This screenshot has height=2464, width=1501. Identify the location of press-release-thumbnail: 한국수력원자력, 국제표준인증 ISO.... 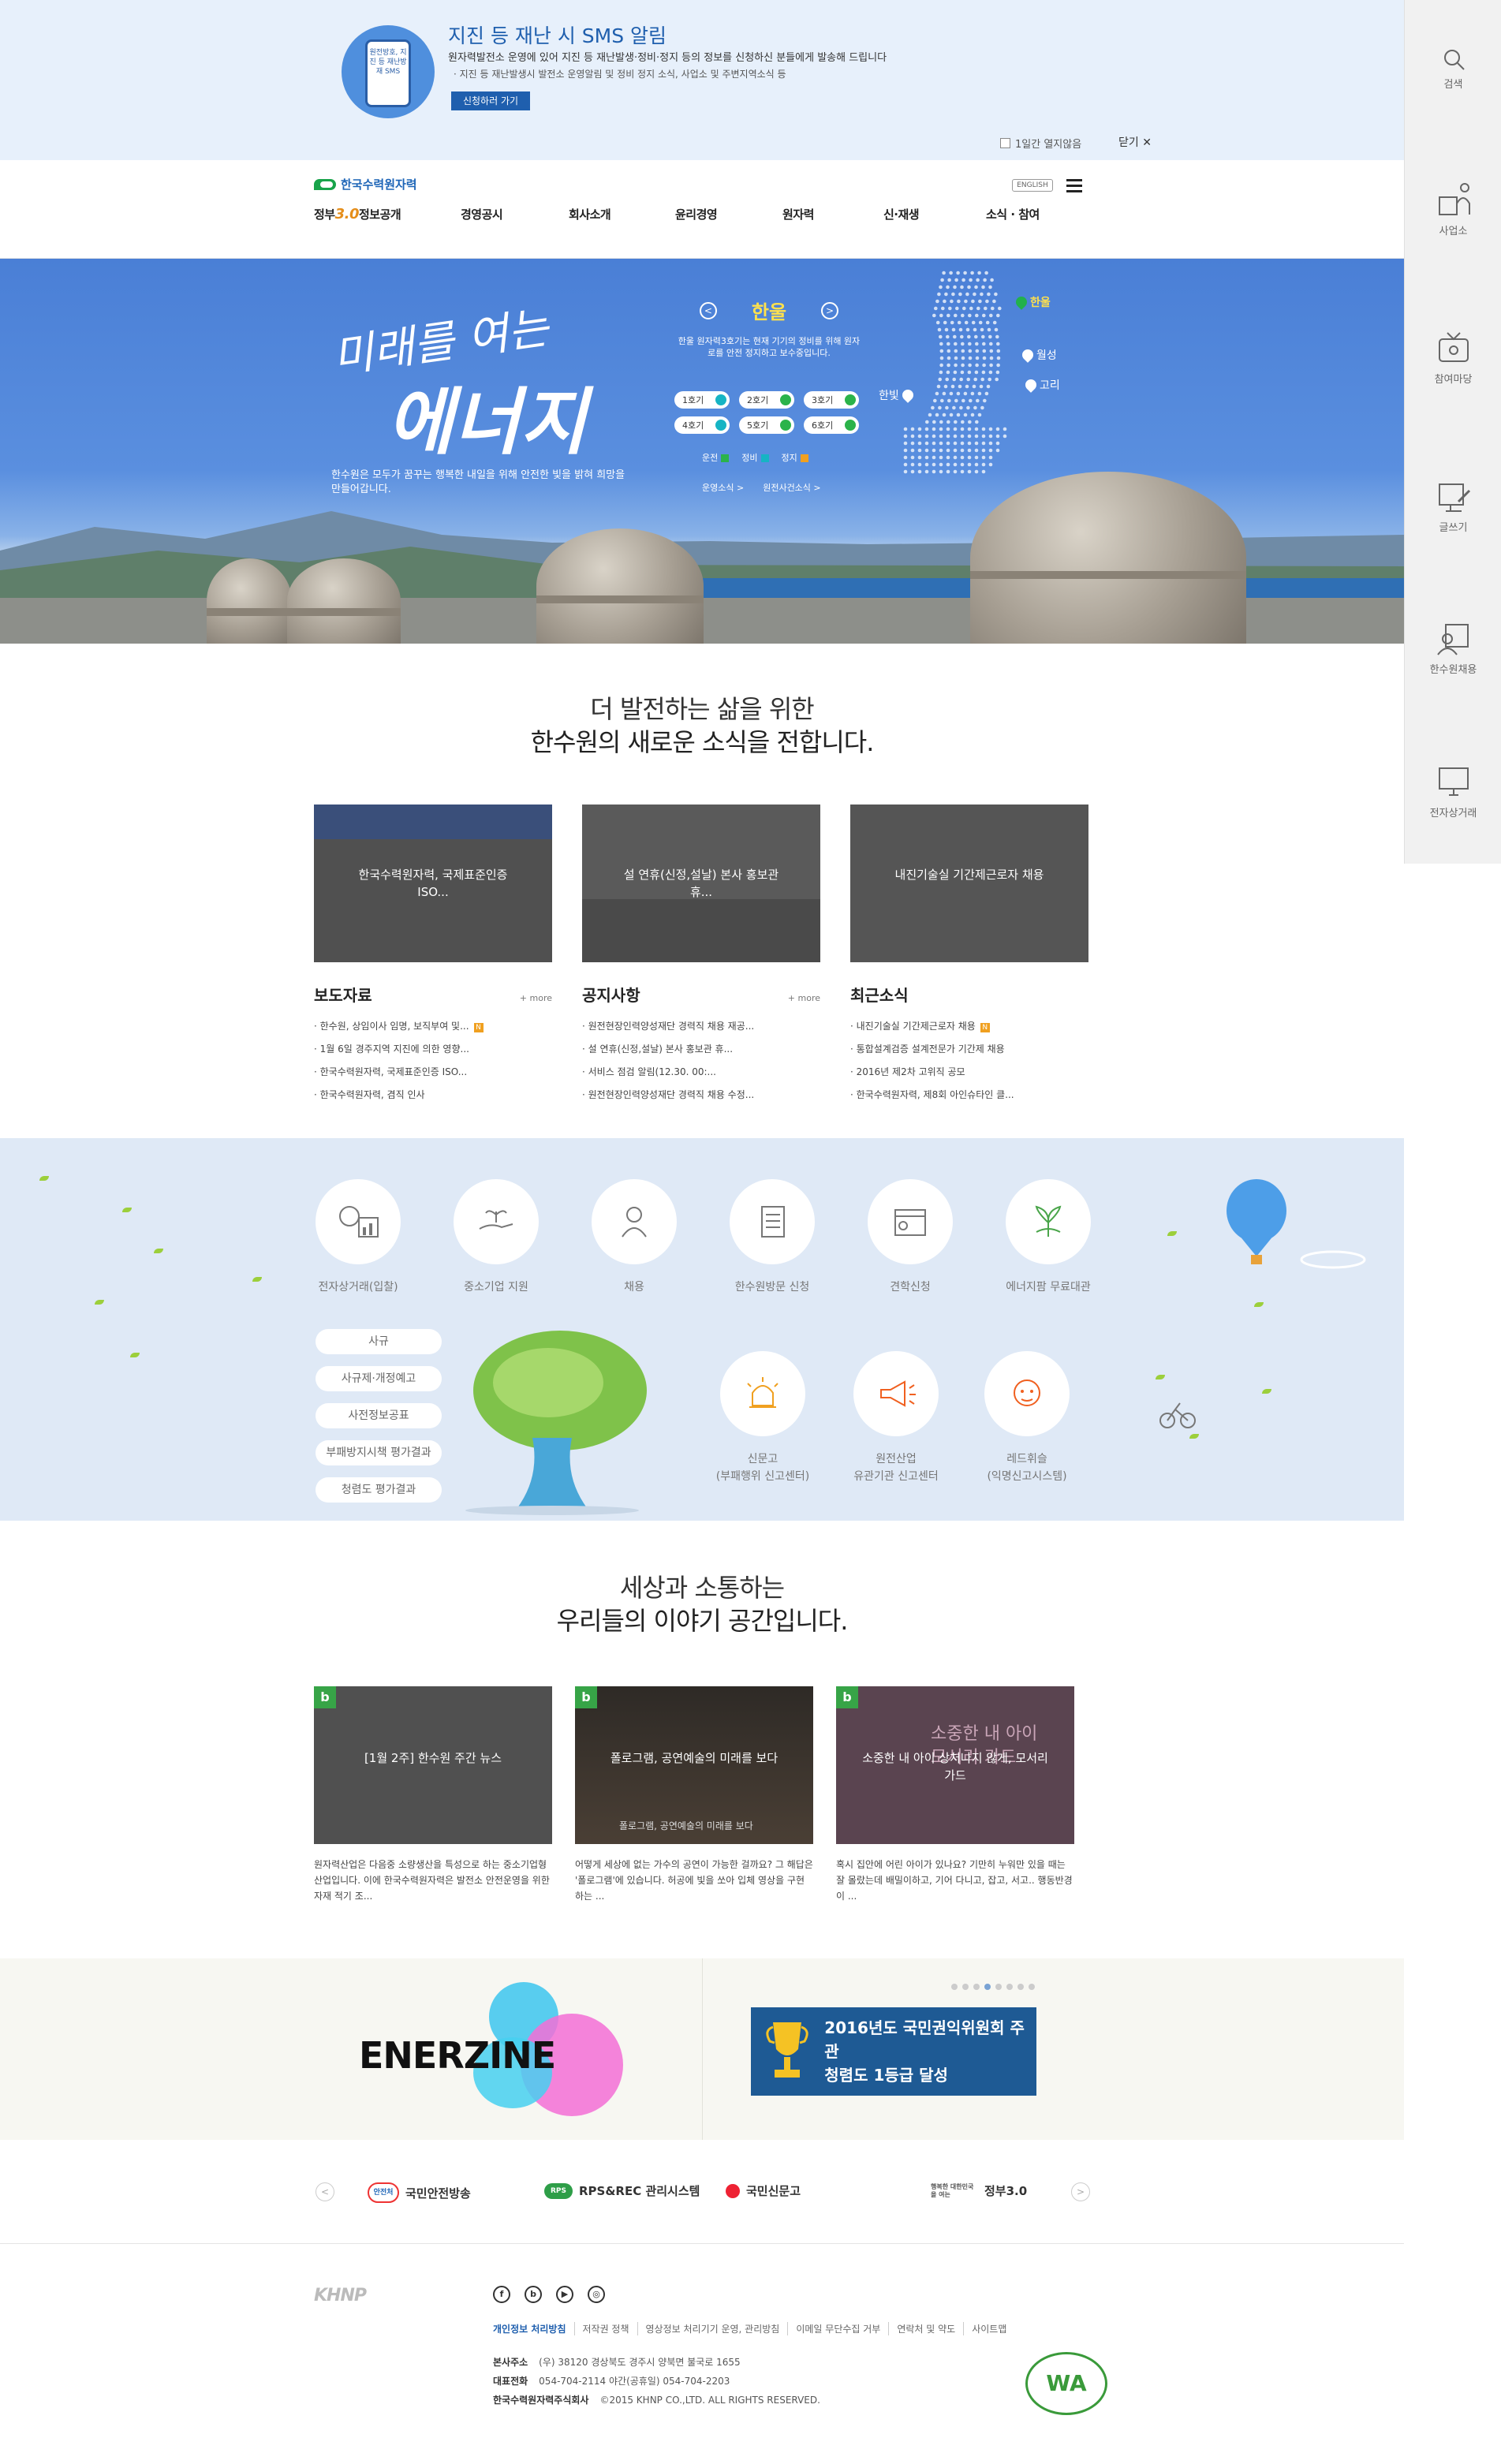
(433, 883).